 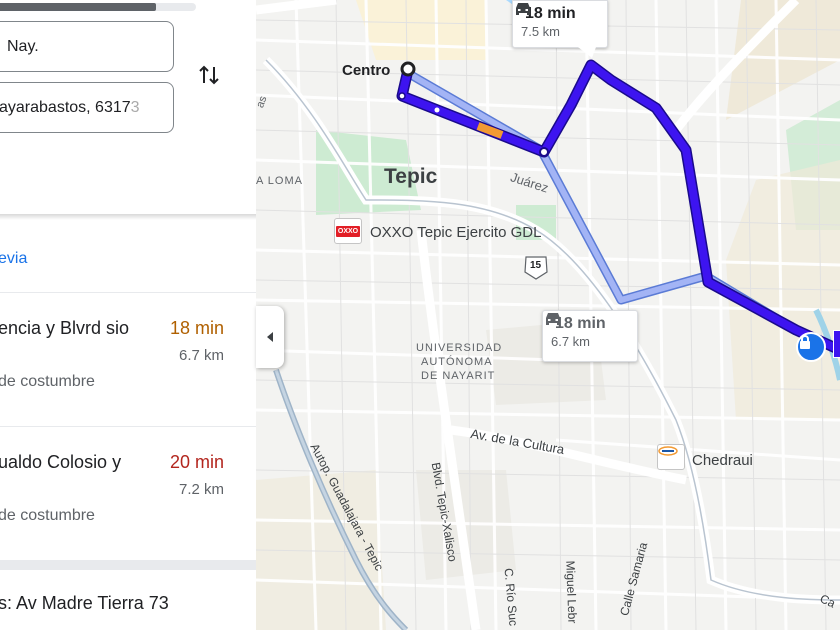 I want to click on route-time-callout-alternate: 18 min 6.7 km, so click(x=590, y=336).